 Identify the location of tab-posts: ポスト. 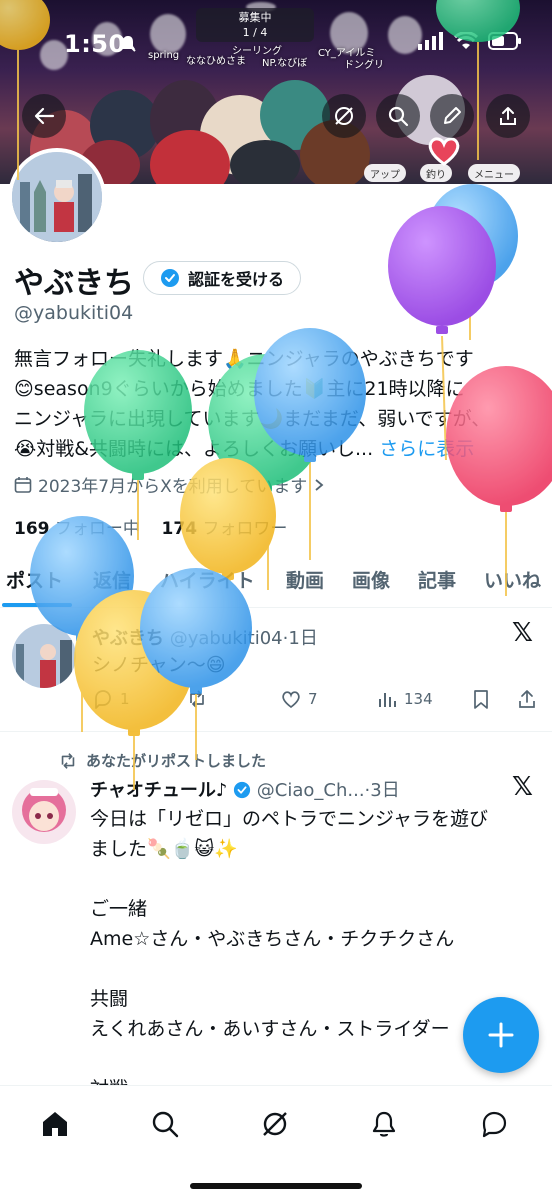
(34, 579).